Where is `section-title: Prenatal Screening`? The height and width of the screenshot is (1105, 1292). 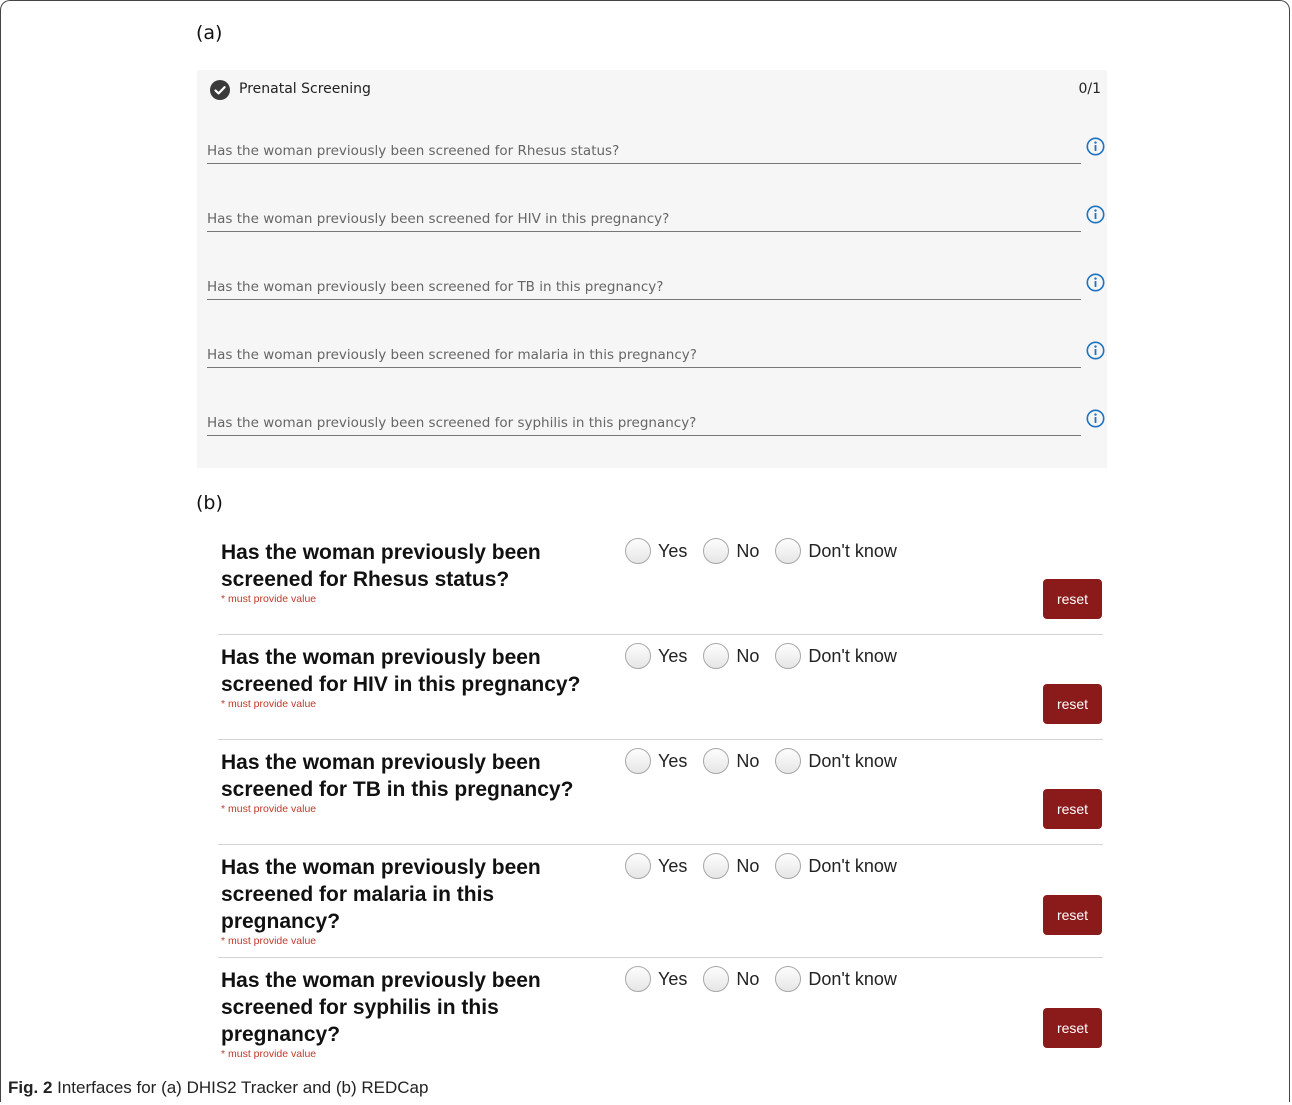
section-title: Prenatal Screening is located at coordinates (305, 89).